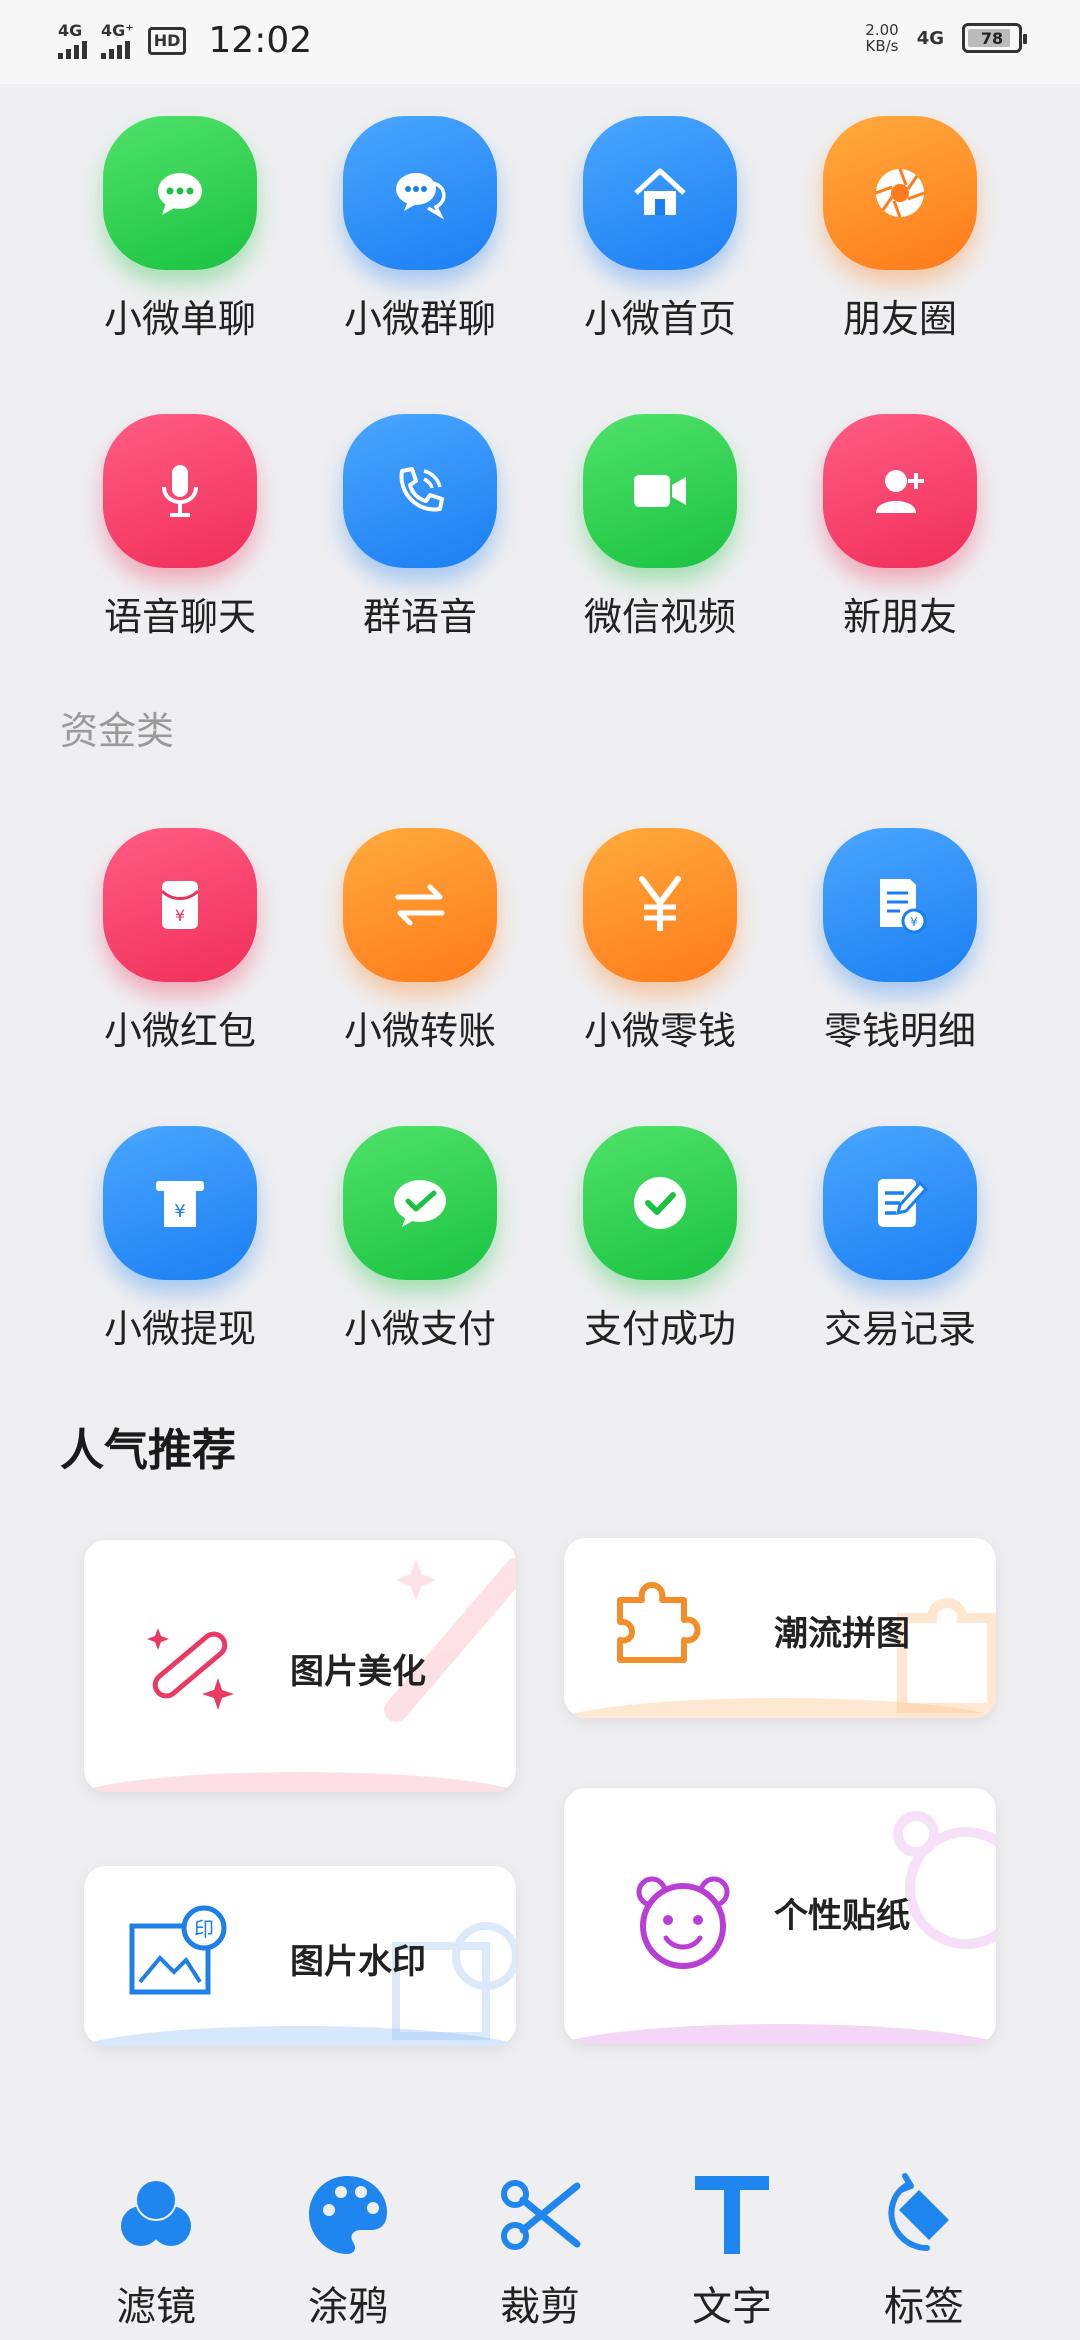 Image resolution: width=1080 pixels, height=2340 pixels. What do you see at coordinates (179, 1031) in the screenshot?
I see `grid-label: 小微红包` at bounding box center [179, 1031].